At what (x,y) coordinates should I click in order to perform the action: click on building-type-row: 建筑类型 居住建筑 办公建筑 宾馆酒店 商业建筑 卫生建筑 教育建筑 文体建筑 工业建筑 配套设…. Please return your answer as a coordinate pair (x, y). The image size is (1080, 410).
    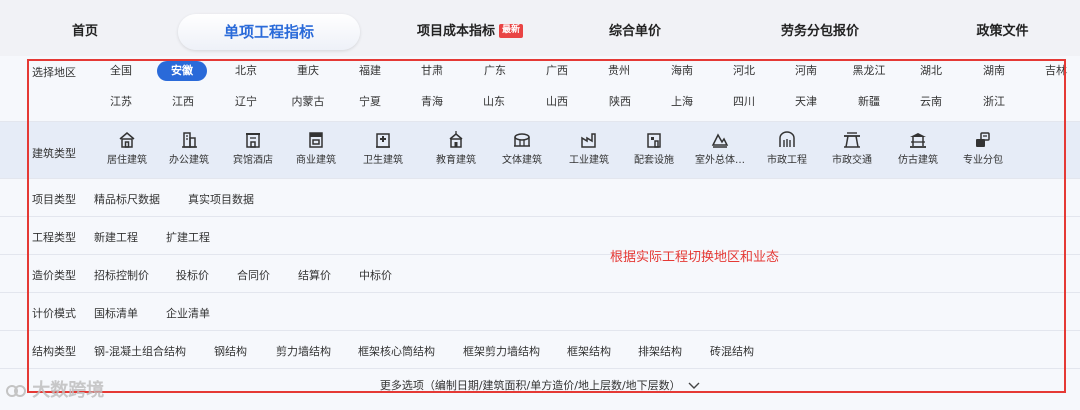
    Looking at the image, I should click on (540, 150).